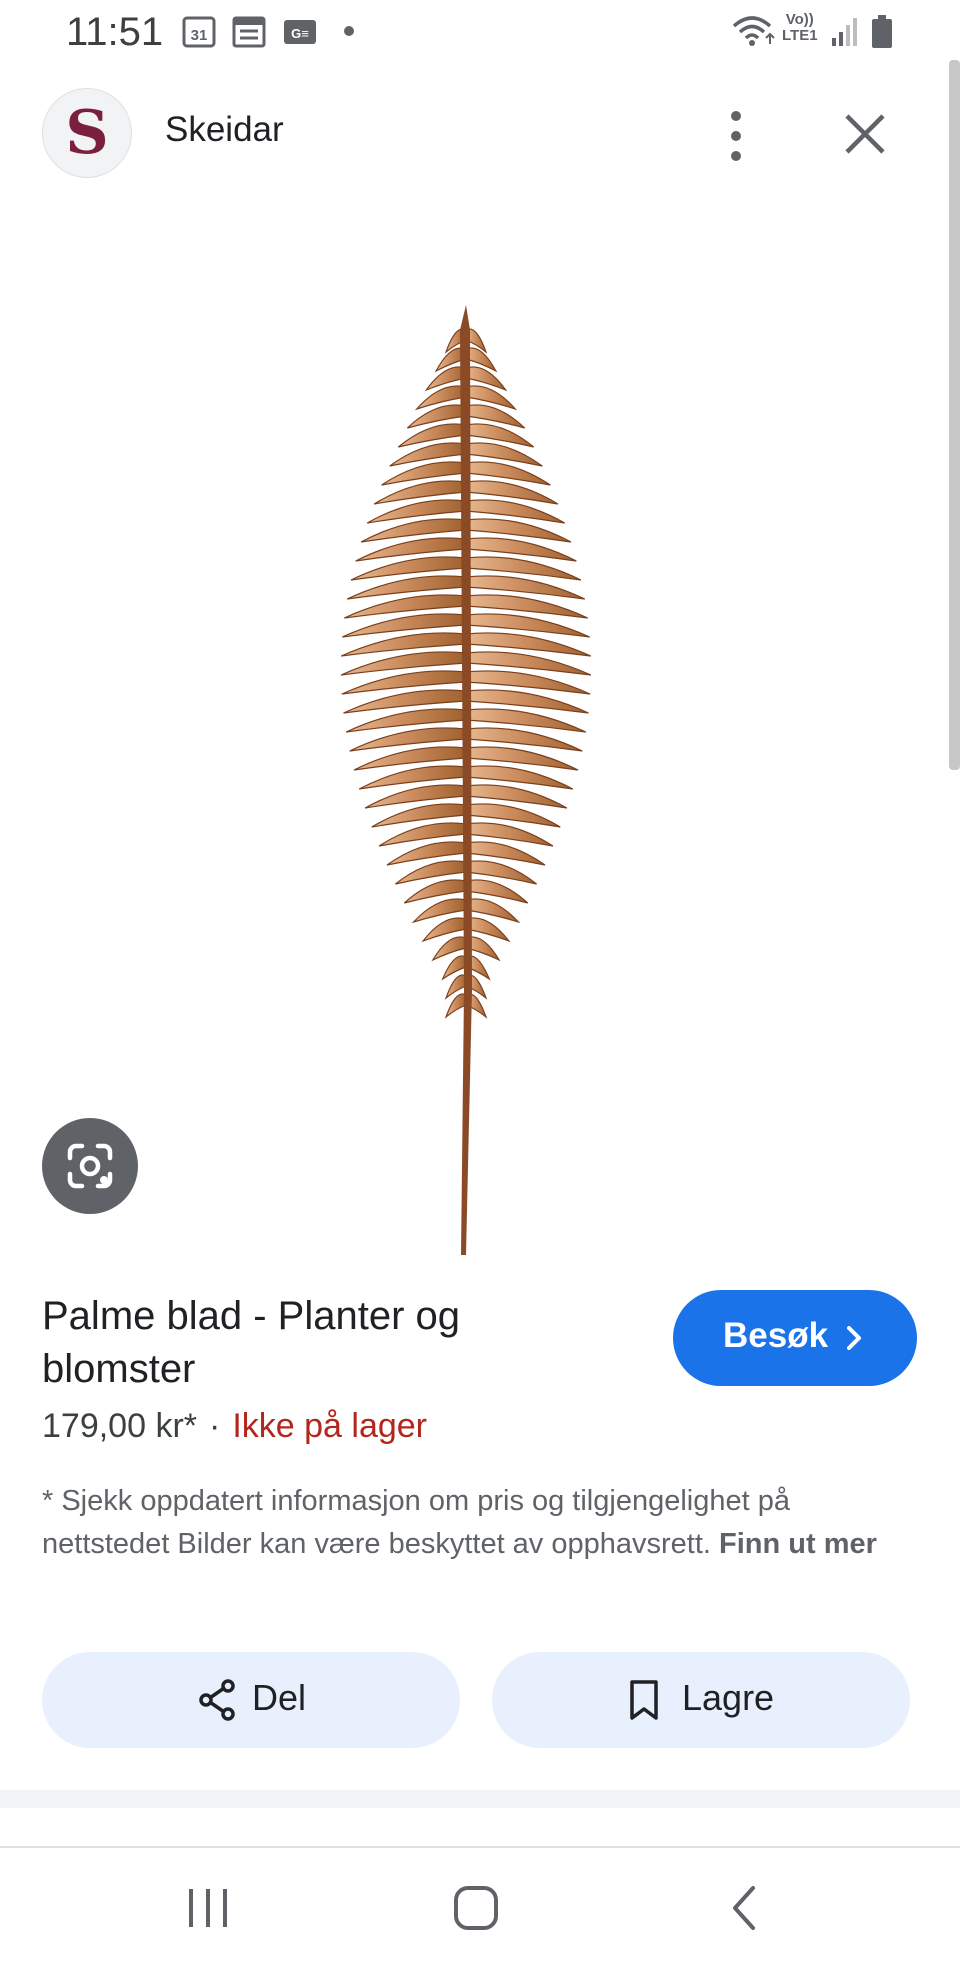 This screenshot has width=960, height=1973. I want to click on battery-icon, so click(882, 34).